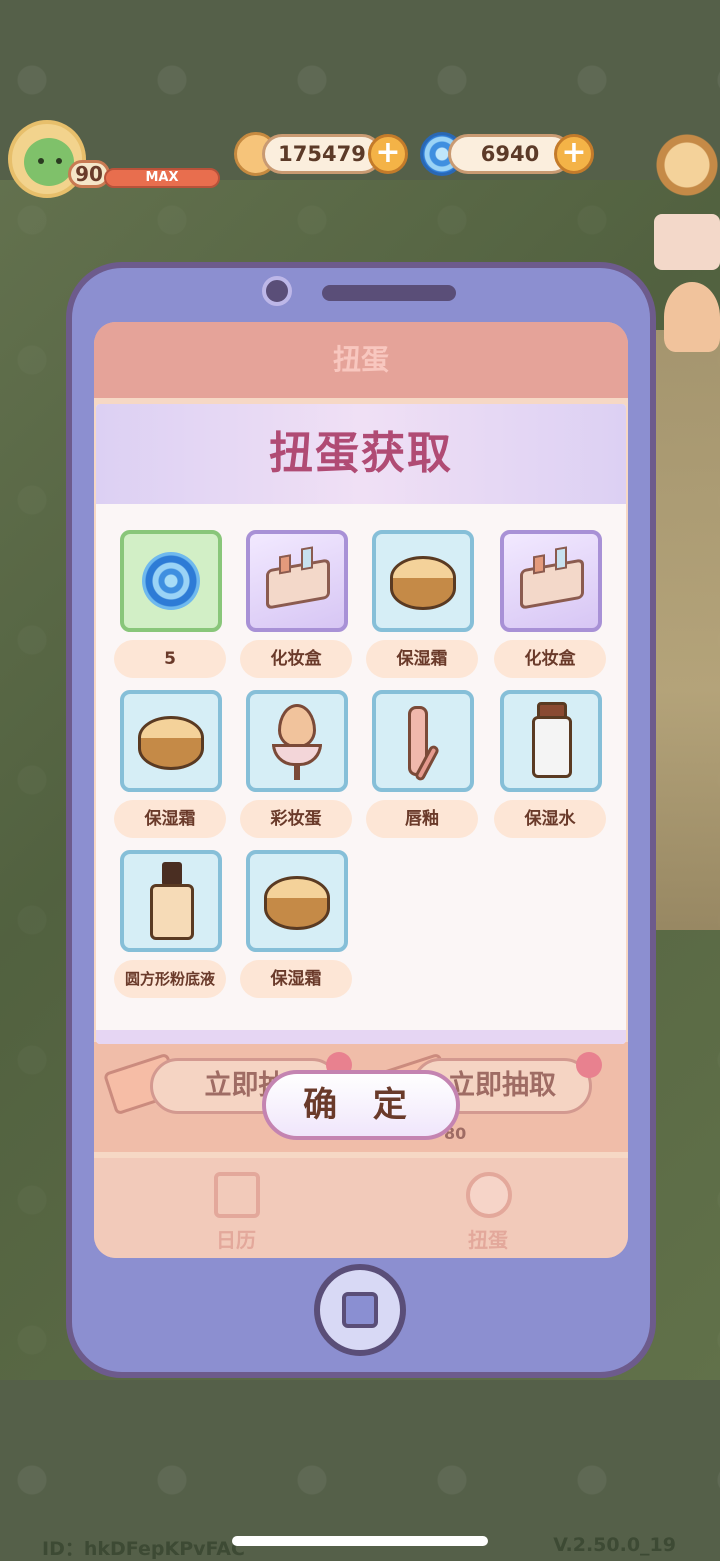 This screenshot has height=1561, width=720. What do you see at coordinates (687, 242) in the screenshot?
I see `side-makeup-box-icon` at bounding box center [687, 242].